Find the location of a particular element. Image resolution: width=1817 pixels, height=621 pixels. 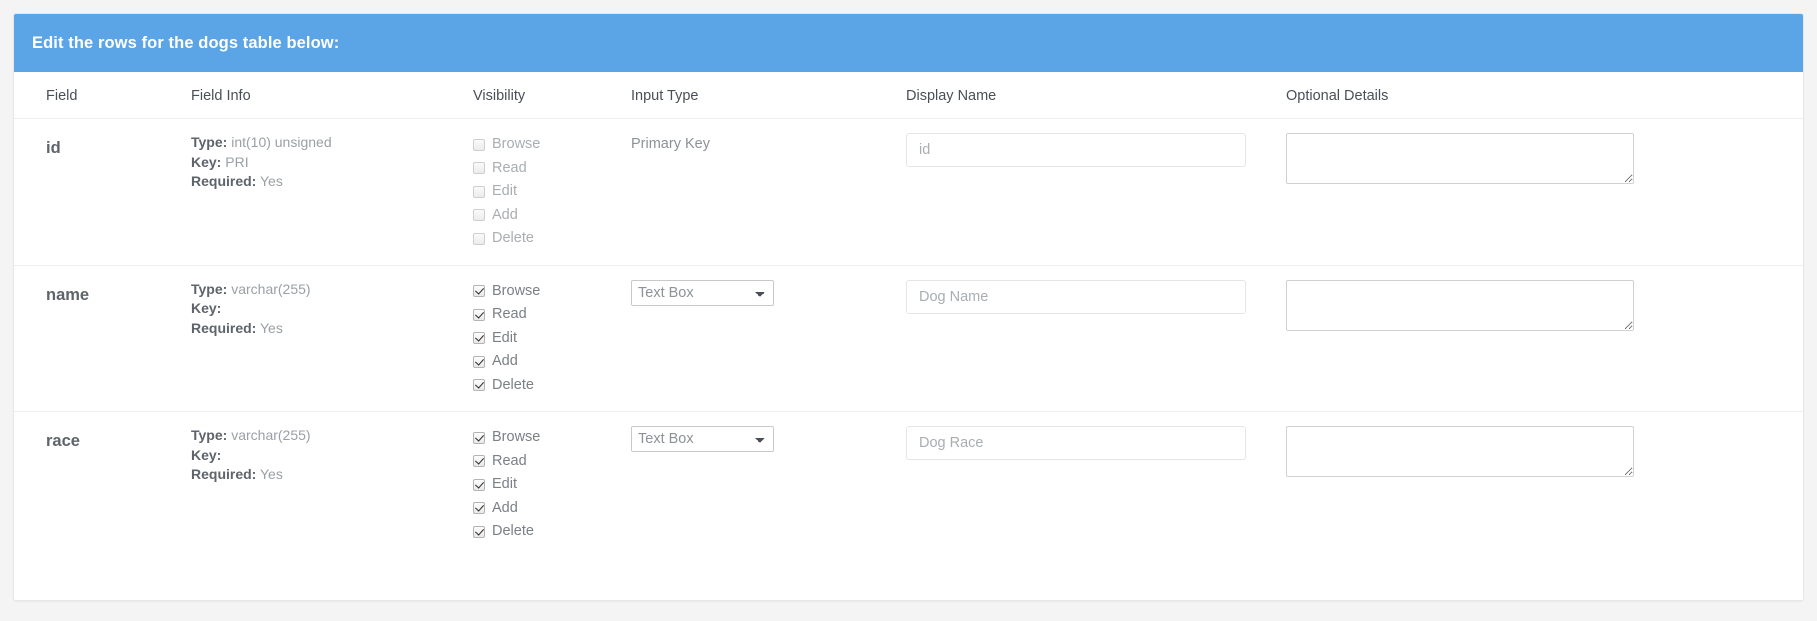

field-name: id is located at coordinates (53, 148).